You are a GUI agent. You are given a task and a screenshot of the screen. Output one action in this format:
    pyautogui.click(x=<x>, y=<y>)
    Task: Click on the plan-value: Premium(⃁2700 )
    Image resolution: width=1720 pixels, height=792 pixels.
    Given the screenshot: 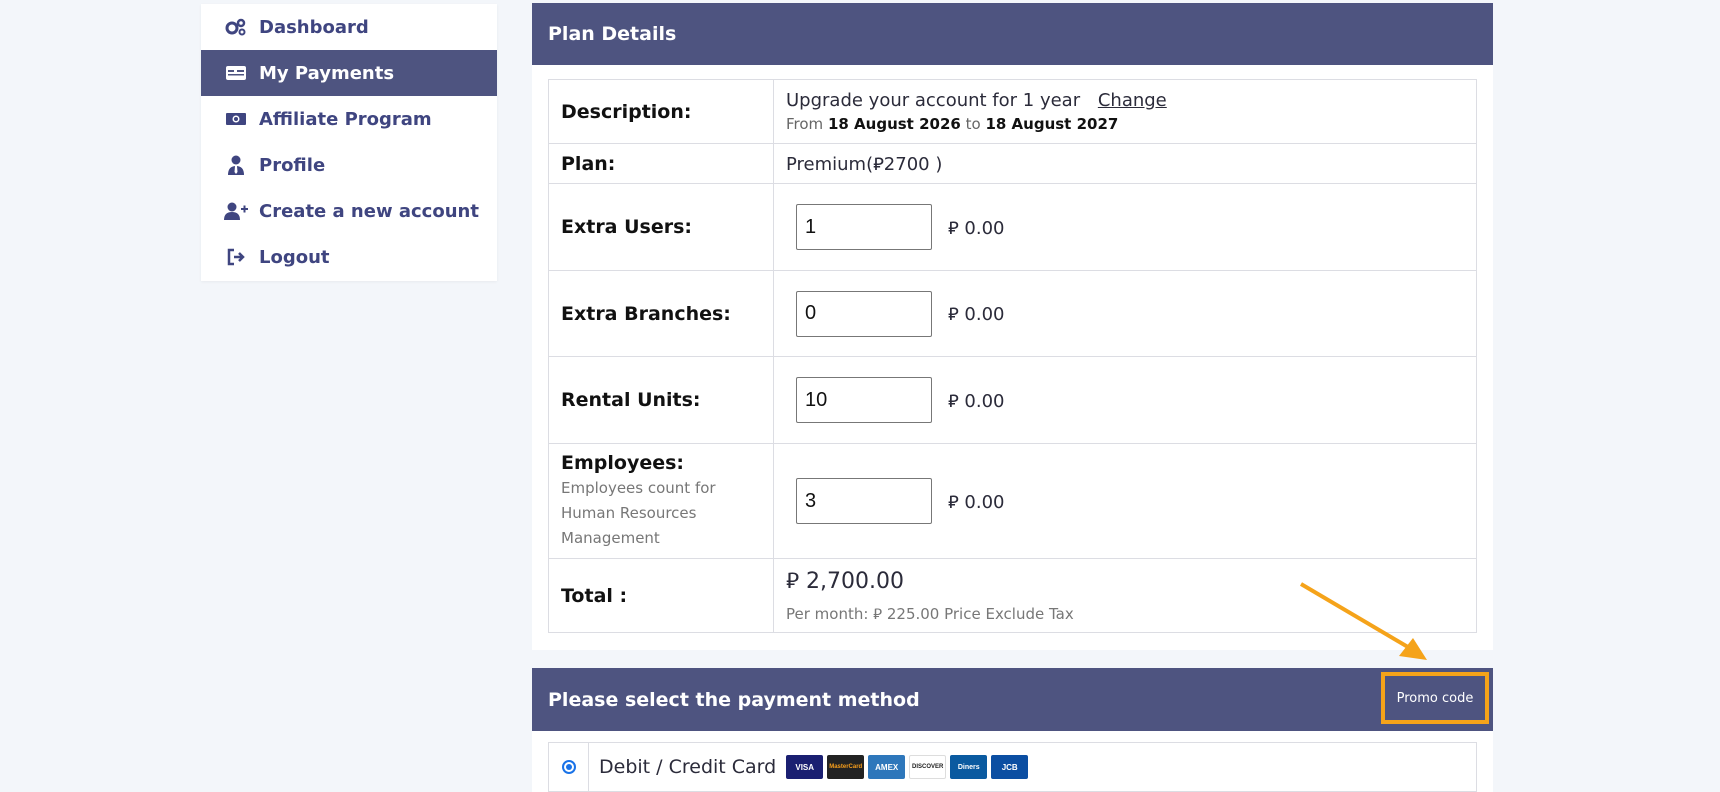 What is the action you would take?
    pyautogui.click(x=1125, y=163)
    